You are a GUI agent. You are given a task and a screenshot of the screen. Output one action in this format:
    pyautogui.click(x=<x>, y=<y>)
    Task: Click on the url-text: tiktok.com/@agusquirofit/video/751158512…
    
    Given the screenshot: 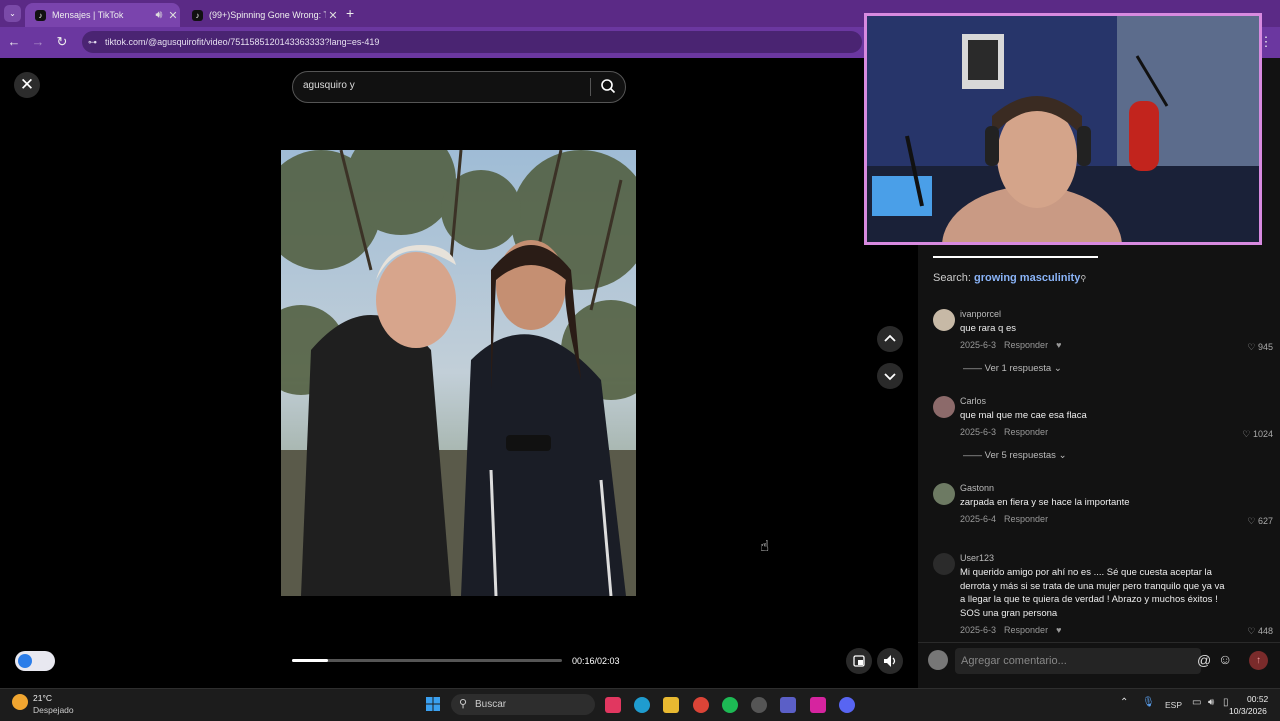 What is the action you would take?
    pyautogui.click(x=242, y=42)
    